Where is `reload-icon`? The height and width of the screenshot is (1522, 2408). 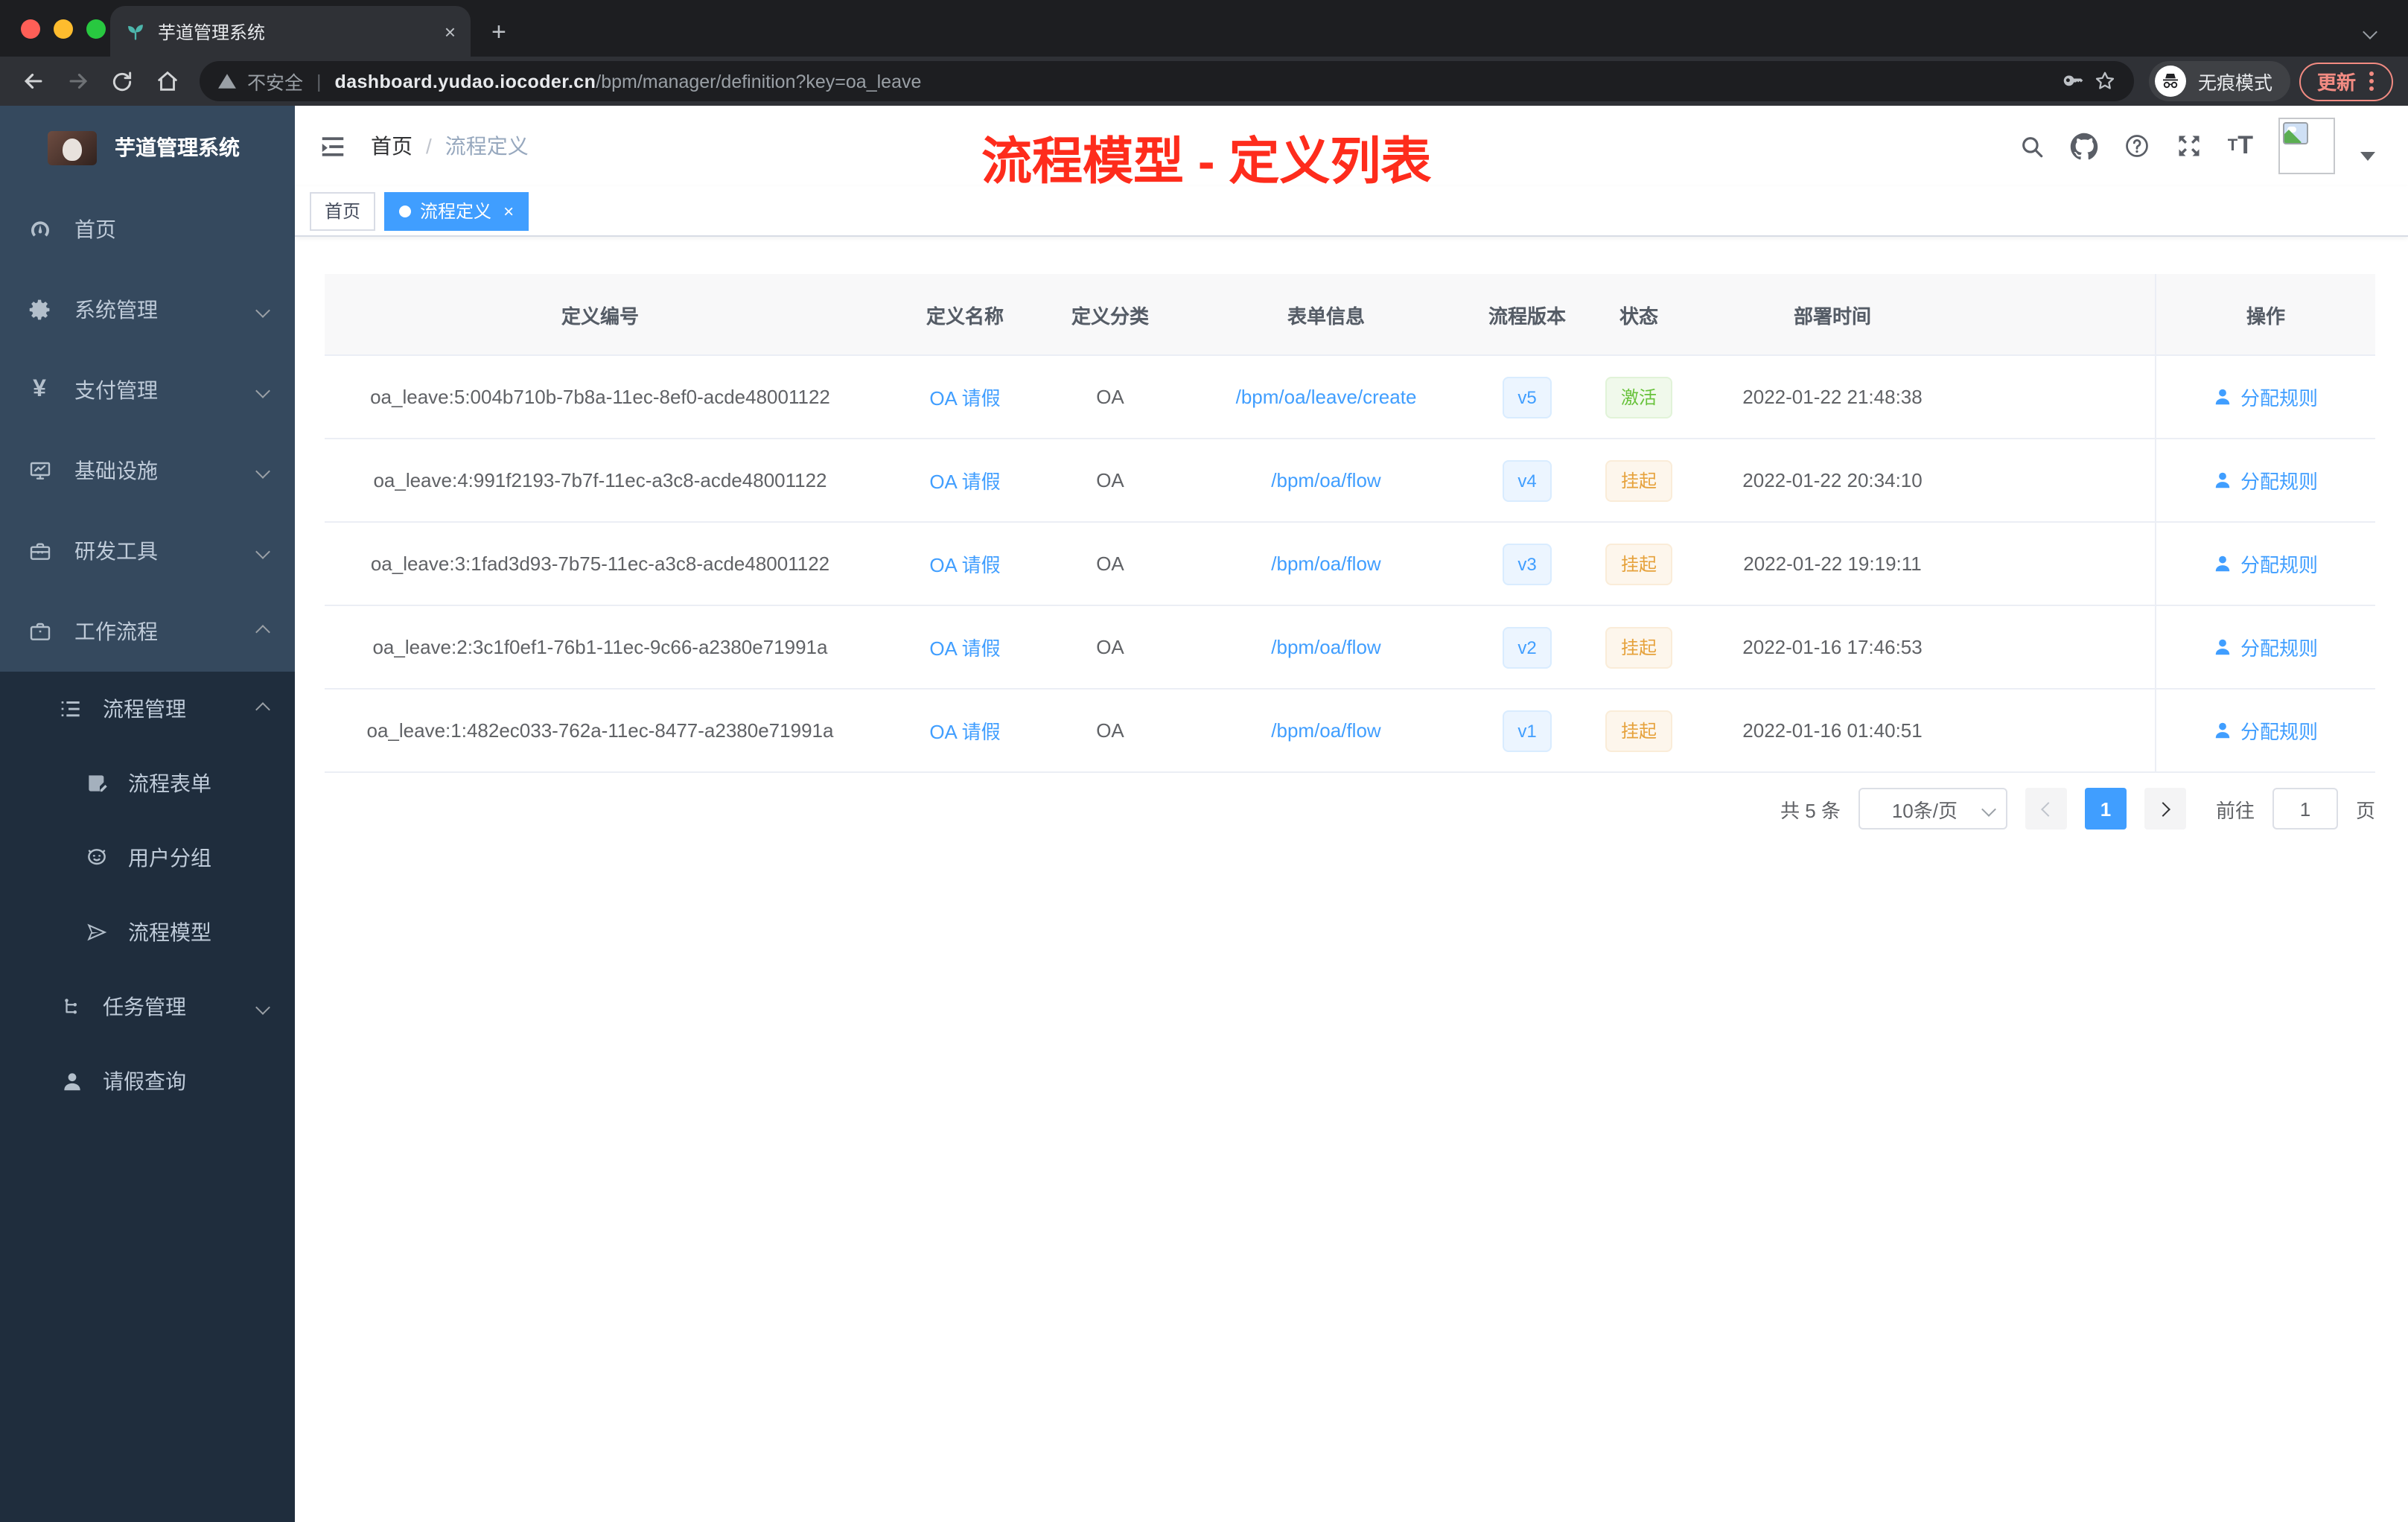 reload-icon is located at coordinates (122, 81).